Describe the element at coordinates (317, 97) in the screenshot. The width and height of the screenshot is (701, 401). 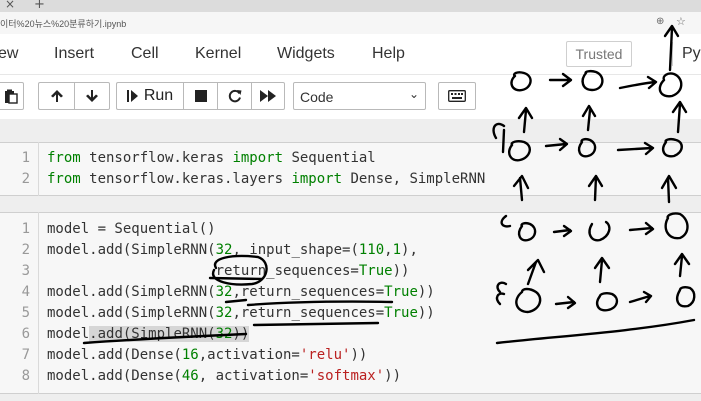
I see `cell-type-value: Code` at that location.